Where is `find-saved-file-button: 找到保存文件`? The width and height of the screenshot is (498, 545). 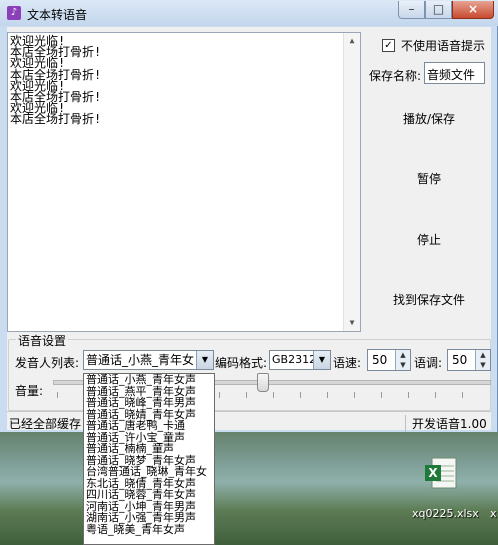 find-saved-file-button: 找到保存文件 is located at coordinates (429, 299).